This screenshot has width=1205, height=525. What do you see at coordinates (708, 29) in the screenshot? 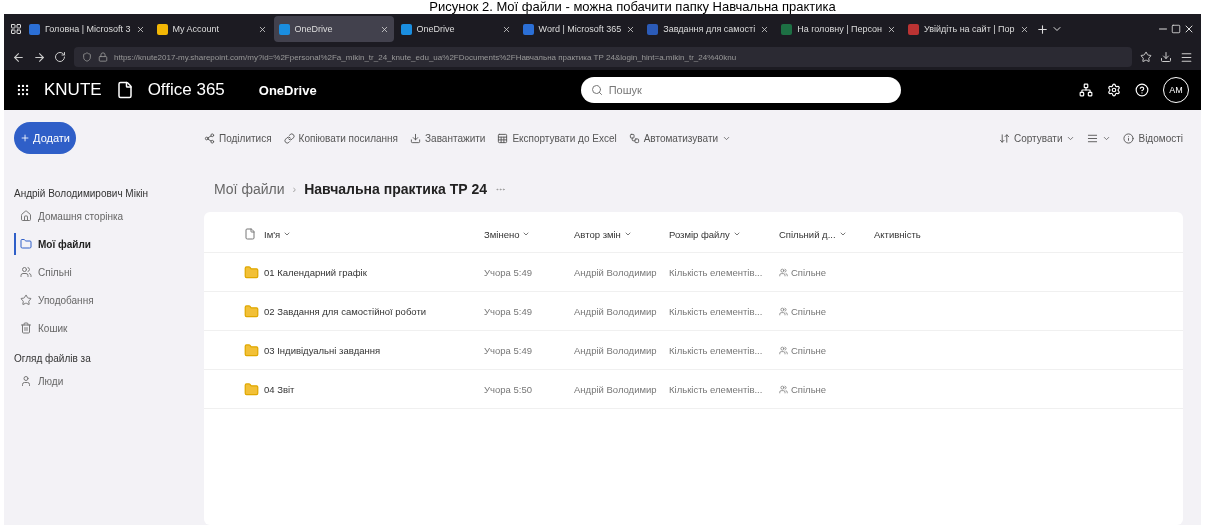
I see `browser-tab: Завдання для самості` at bounding box center [708, 29].